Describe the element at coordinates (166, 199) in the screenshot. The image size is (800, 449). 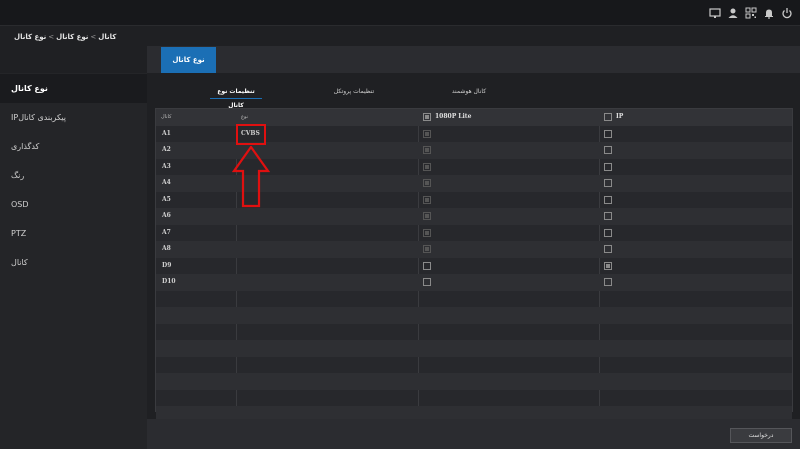
I see `channel-name: A5` at that location.